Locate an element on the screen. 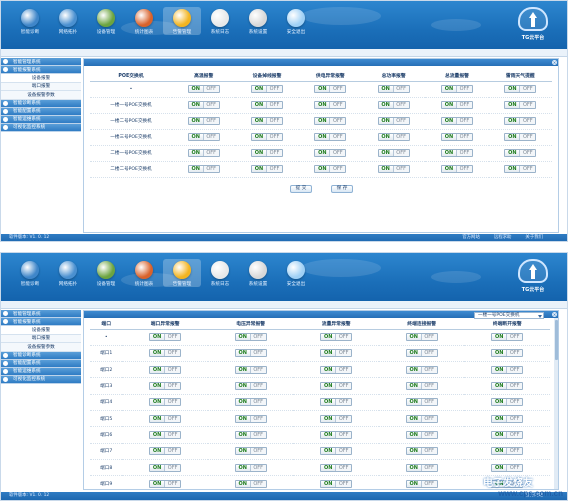  link-official-site: 官方网站 is located at coordinates (471, 237).